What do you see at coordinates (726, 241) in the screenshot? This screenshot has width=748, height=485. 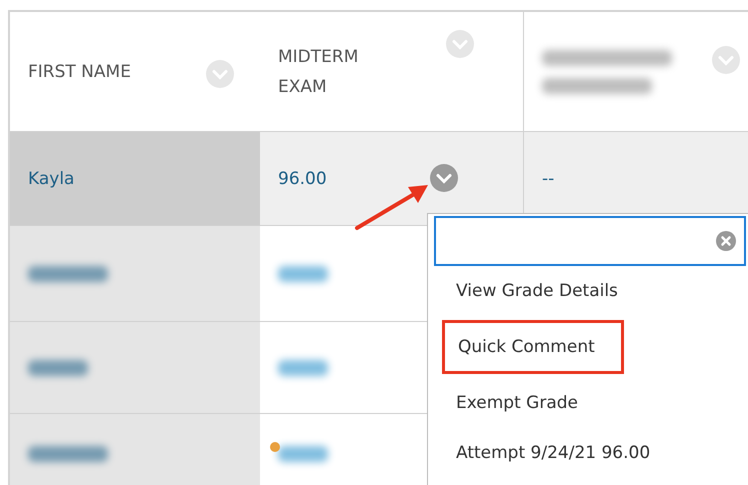 I see `clear-icon` at bounding box center [726, 241].